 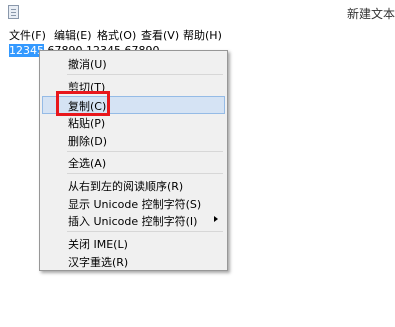 I want to click on menu-item-reconversion: 汉字重选(R), so click(x=98, y=262).